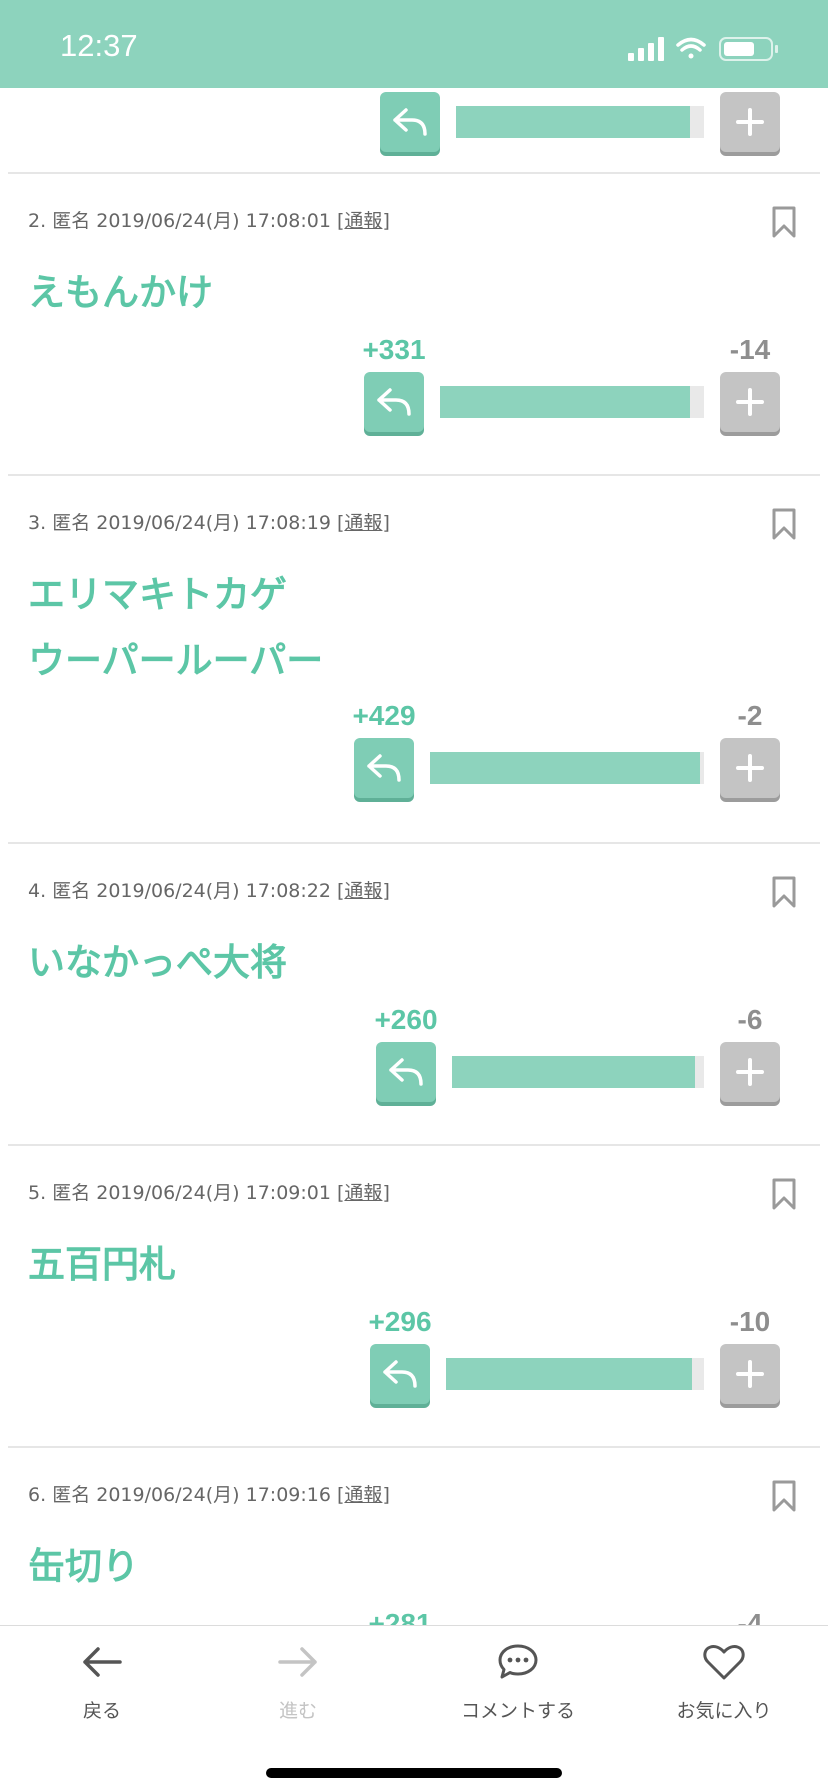  I want to click on comment-1-actions, so click(414, 130).